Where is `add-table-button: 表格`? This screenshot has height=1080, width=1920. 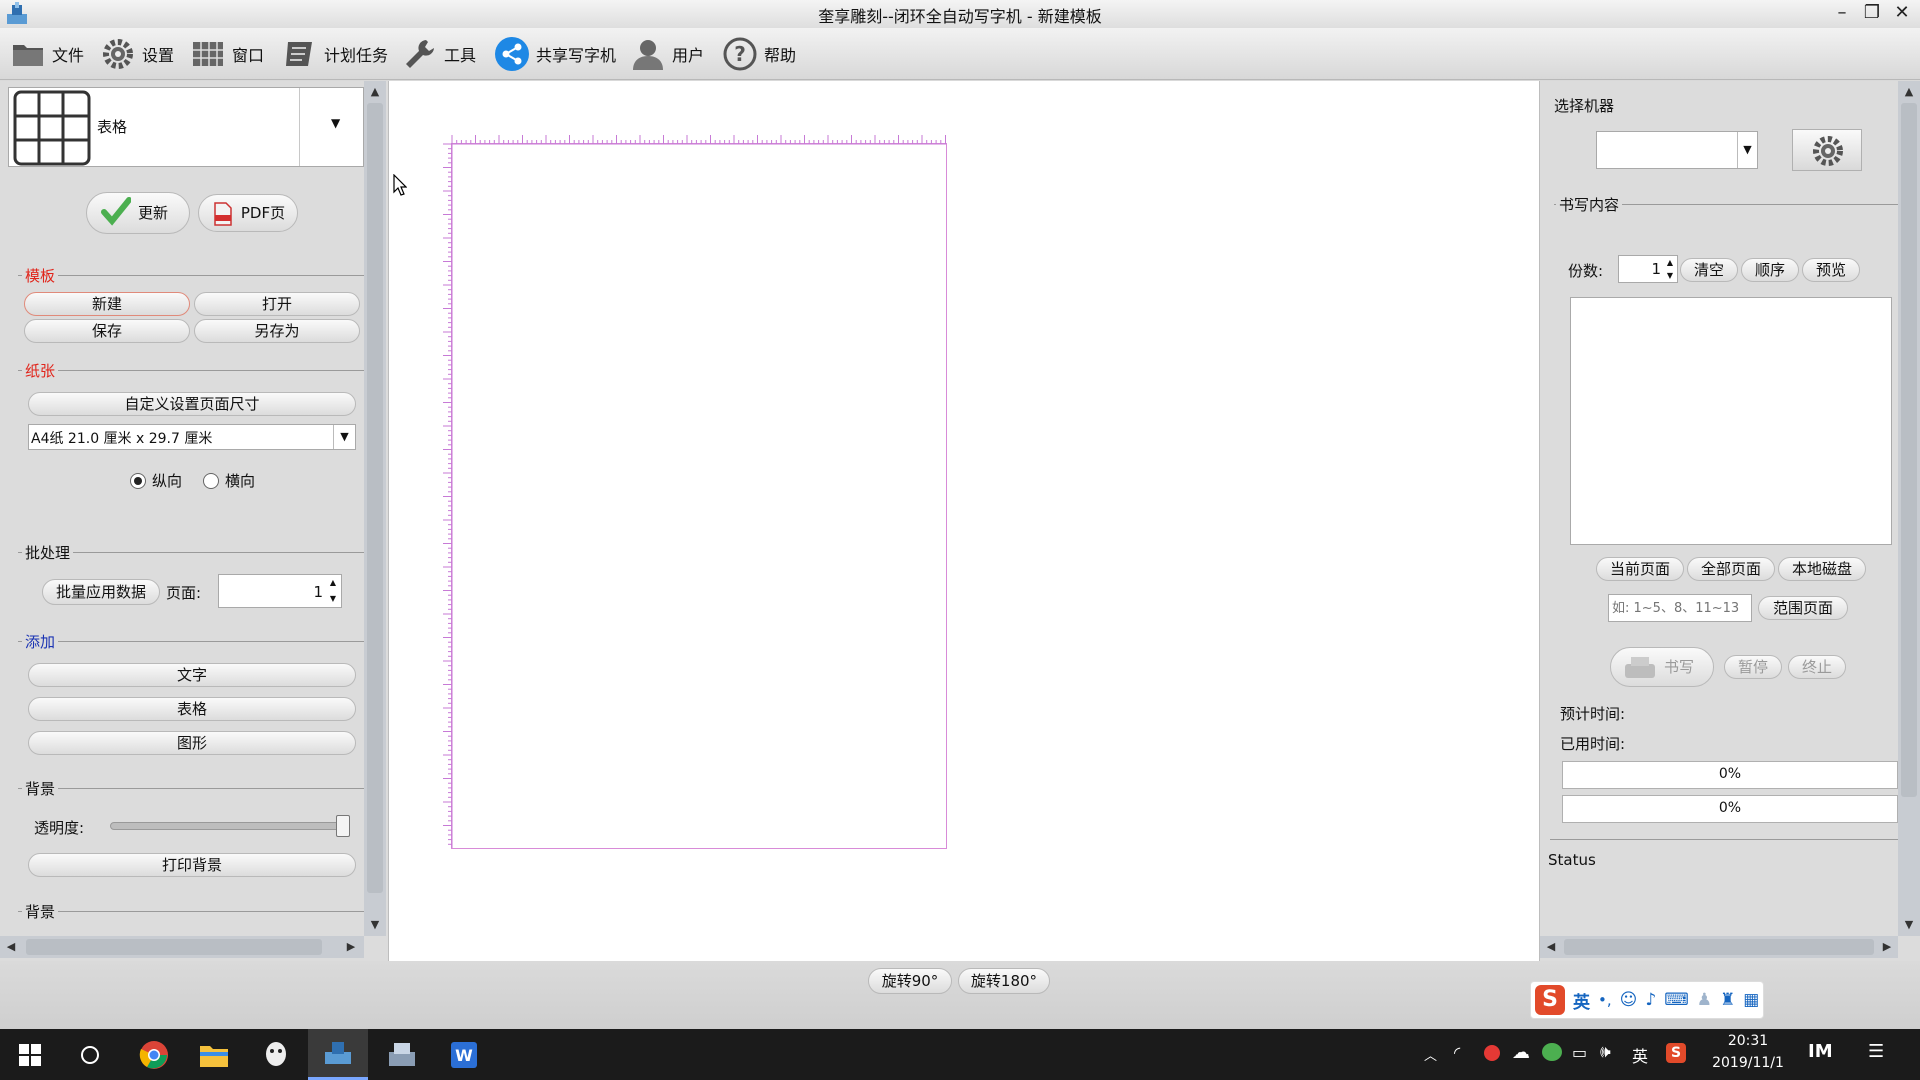
add-table-button: 表格 is located at coordinates (192, 709).